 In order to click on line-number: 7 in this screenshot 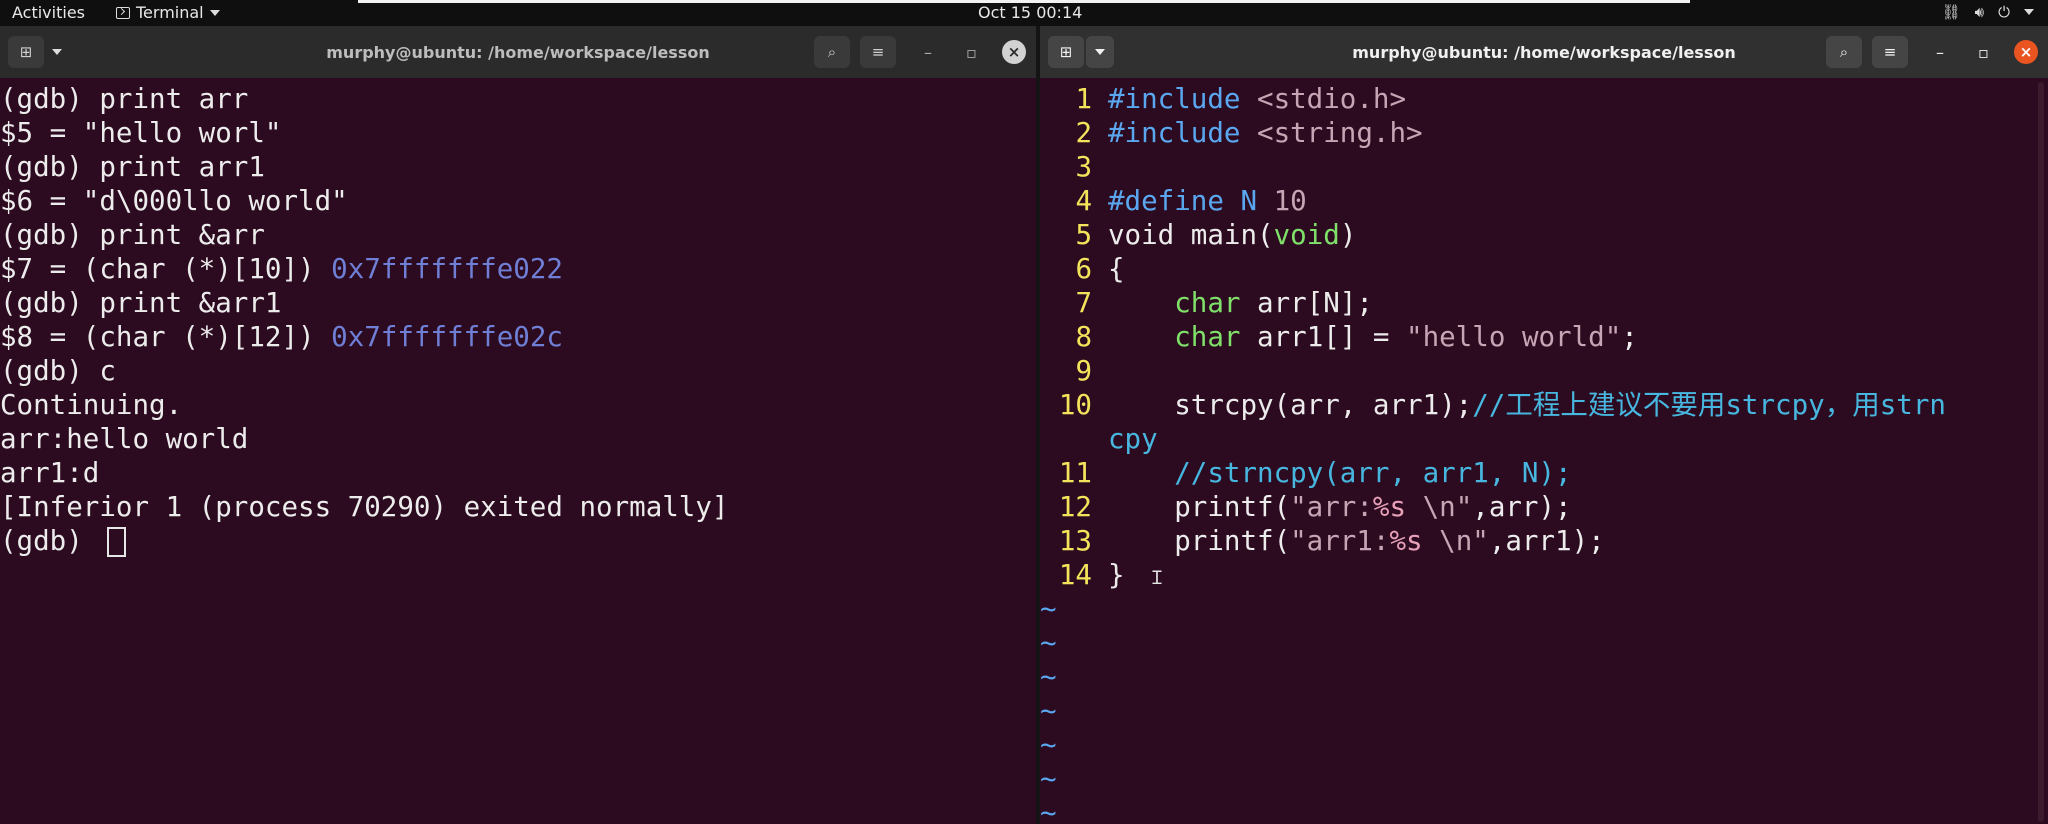, I will do `click(1083, 303)`.